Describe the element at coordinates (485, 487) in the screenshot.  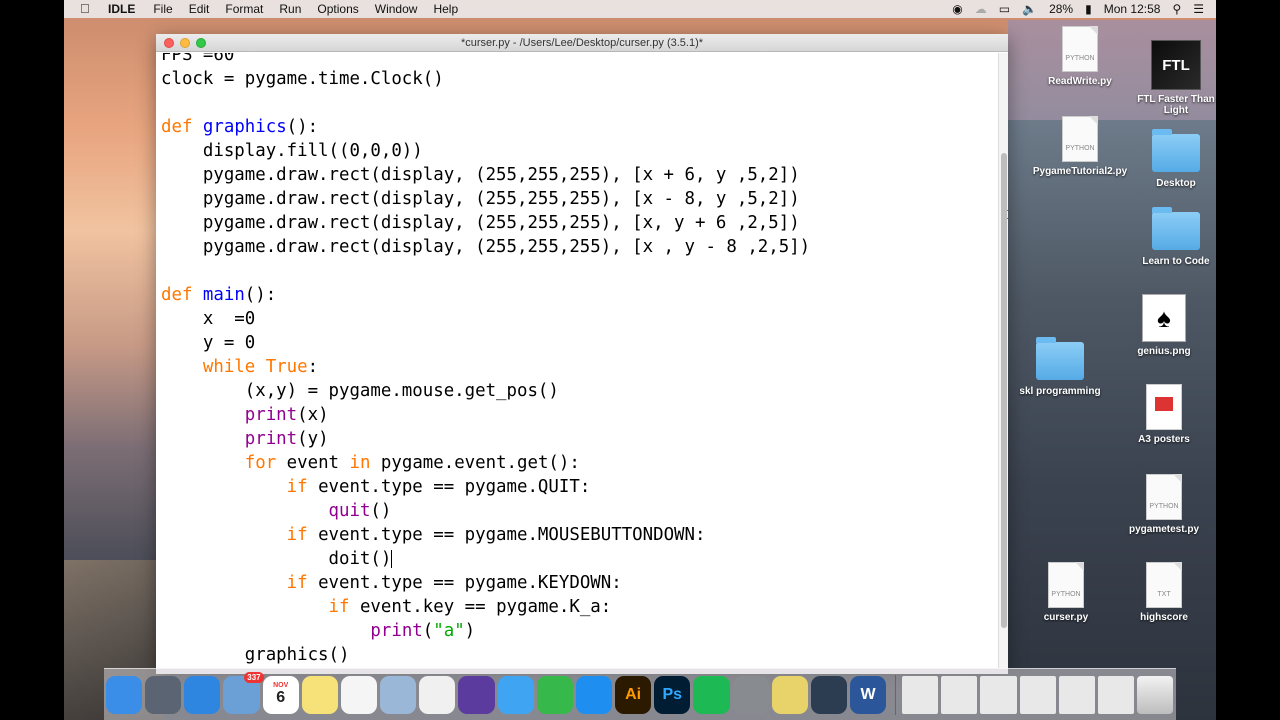
I see `code-line: if event.type == pygame.QUIT:` at that location.